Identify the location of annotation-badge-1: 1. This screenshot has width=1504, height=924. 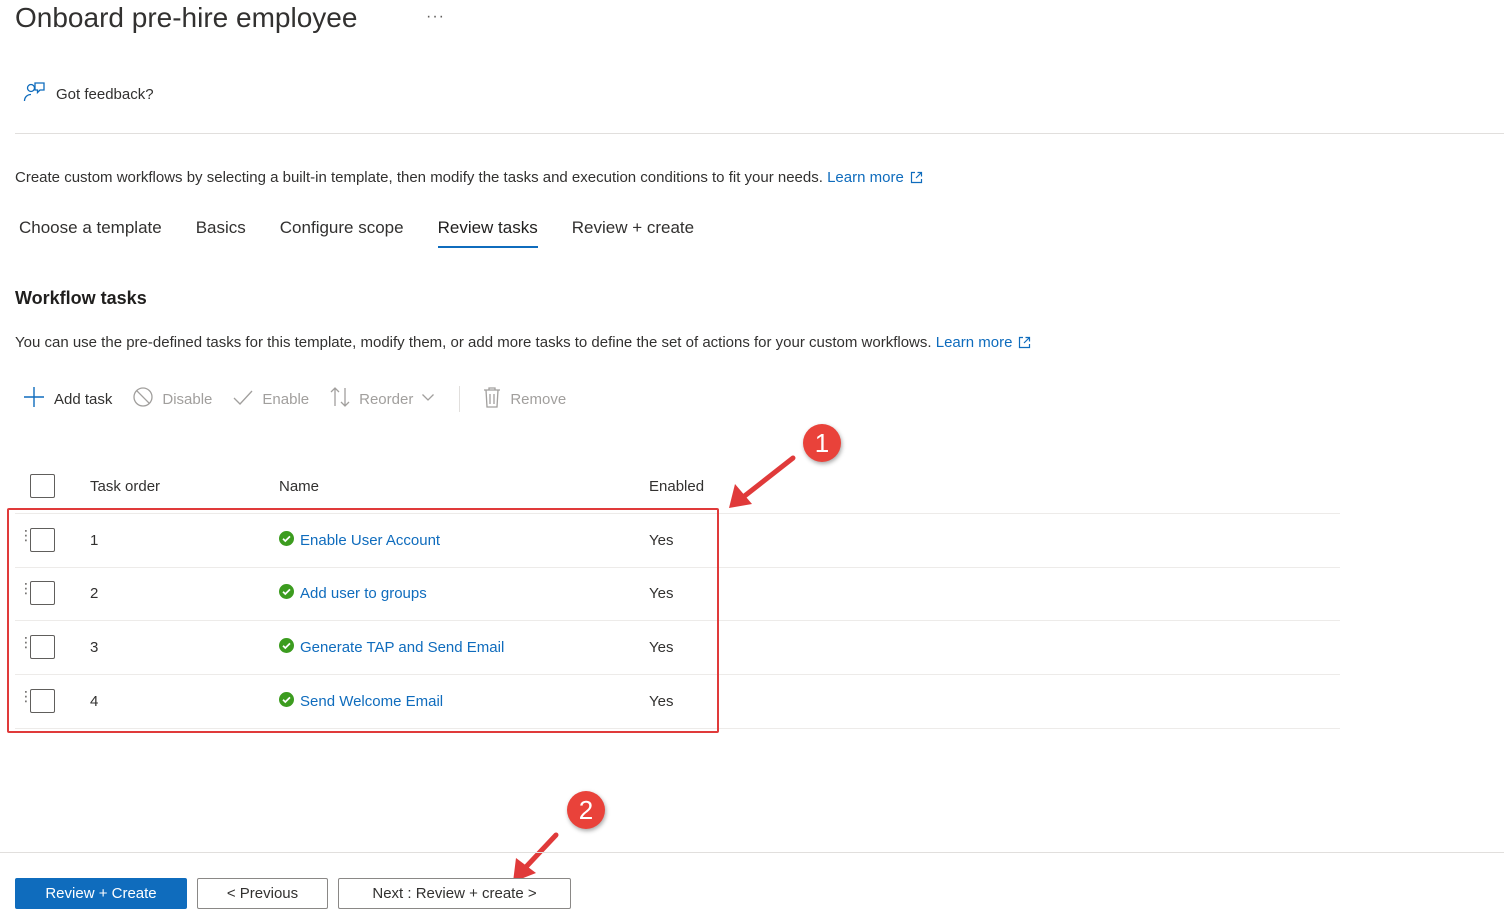
(822, 443).